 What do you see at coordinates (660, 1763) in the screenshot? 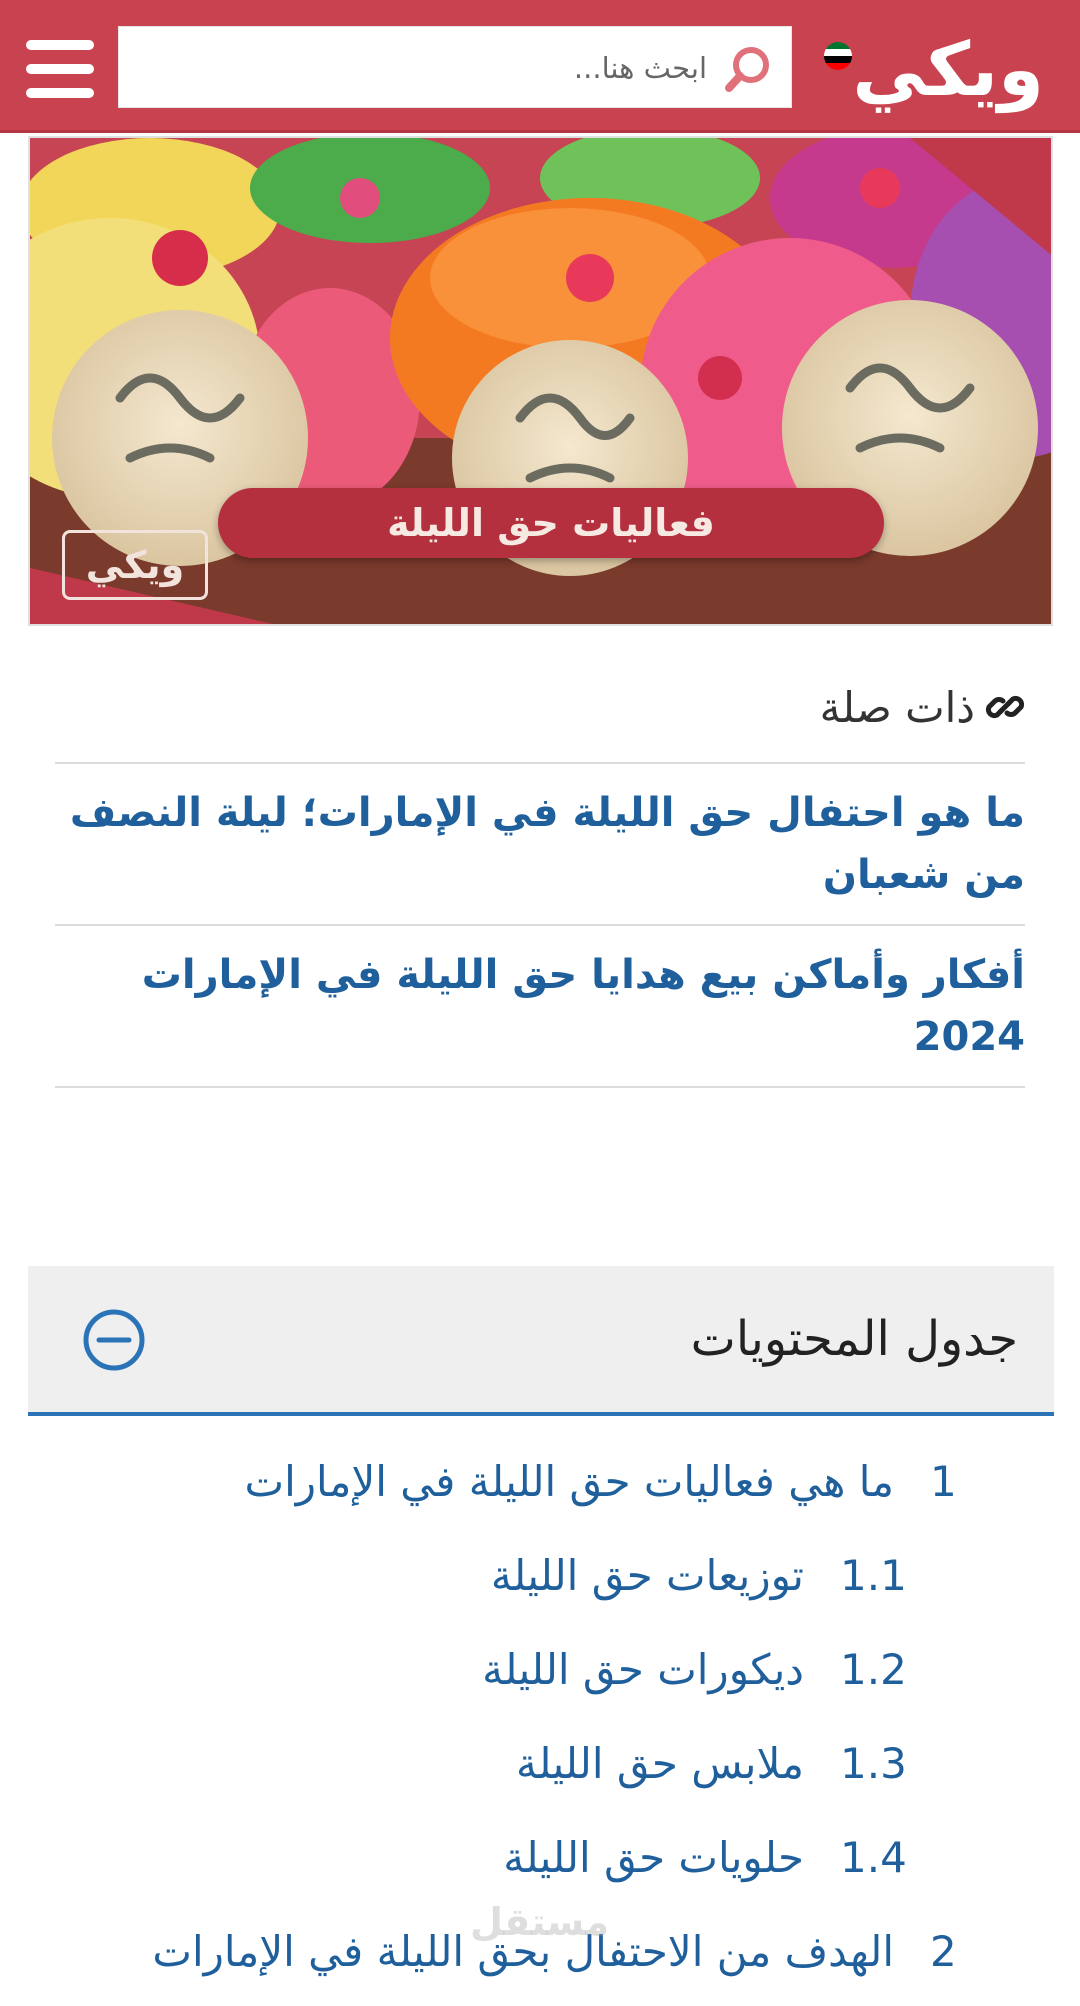
I see `toc-item-label: ملابس حق الليلة` at bounding box center [660, 1763].